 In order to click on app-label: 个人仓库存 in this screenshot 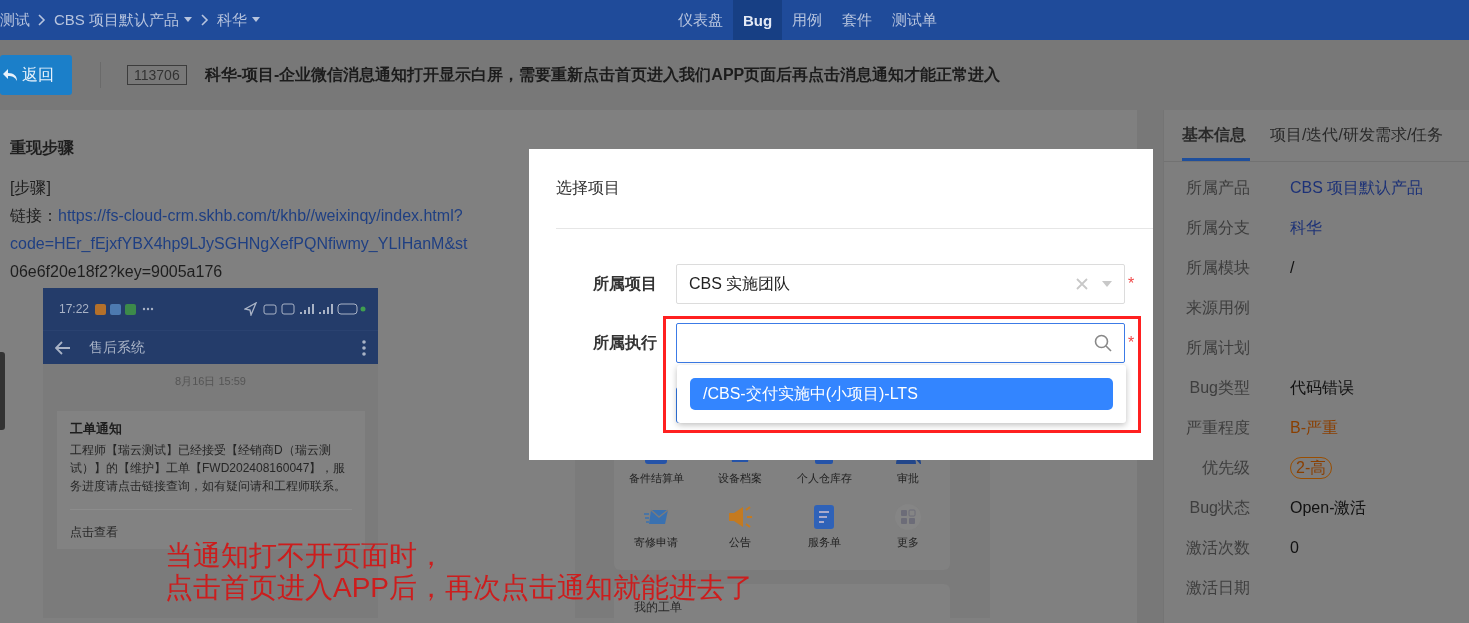, I will do `click(824, 479)`.